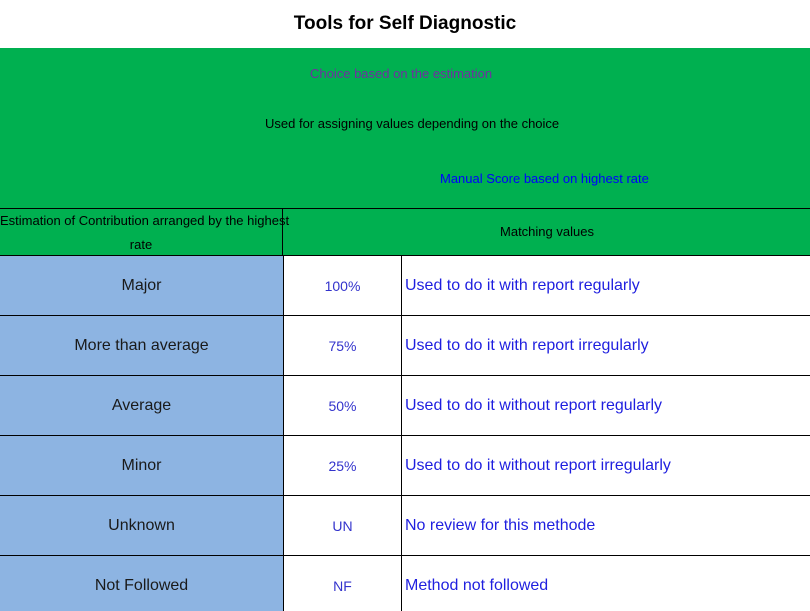 The height and width of the screenshot is (611, 810). Describe the element at coordinates (607, 525) in the screenshot. I see `description-cell: No review for this methode` at that location.